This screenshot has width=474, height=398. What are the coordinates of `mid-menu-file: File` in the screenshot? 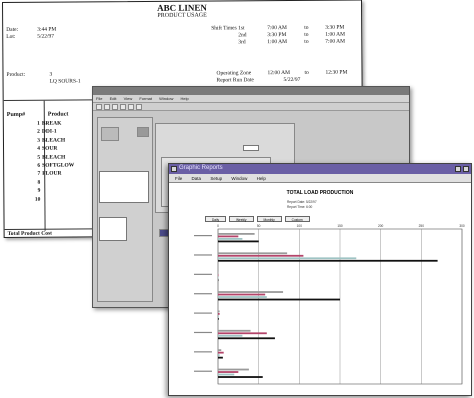 It's located at (99, 98).